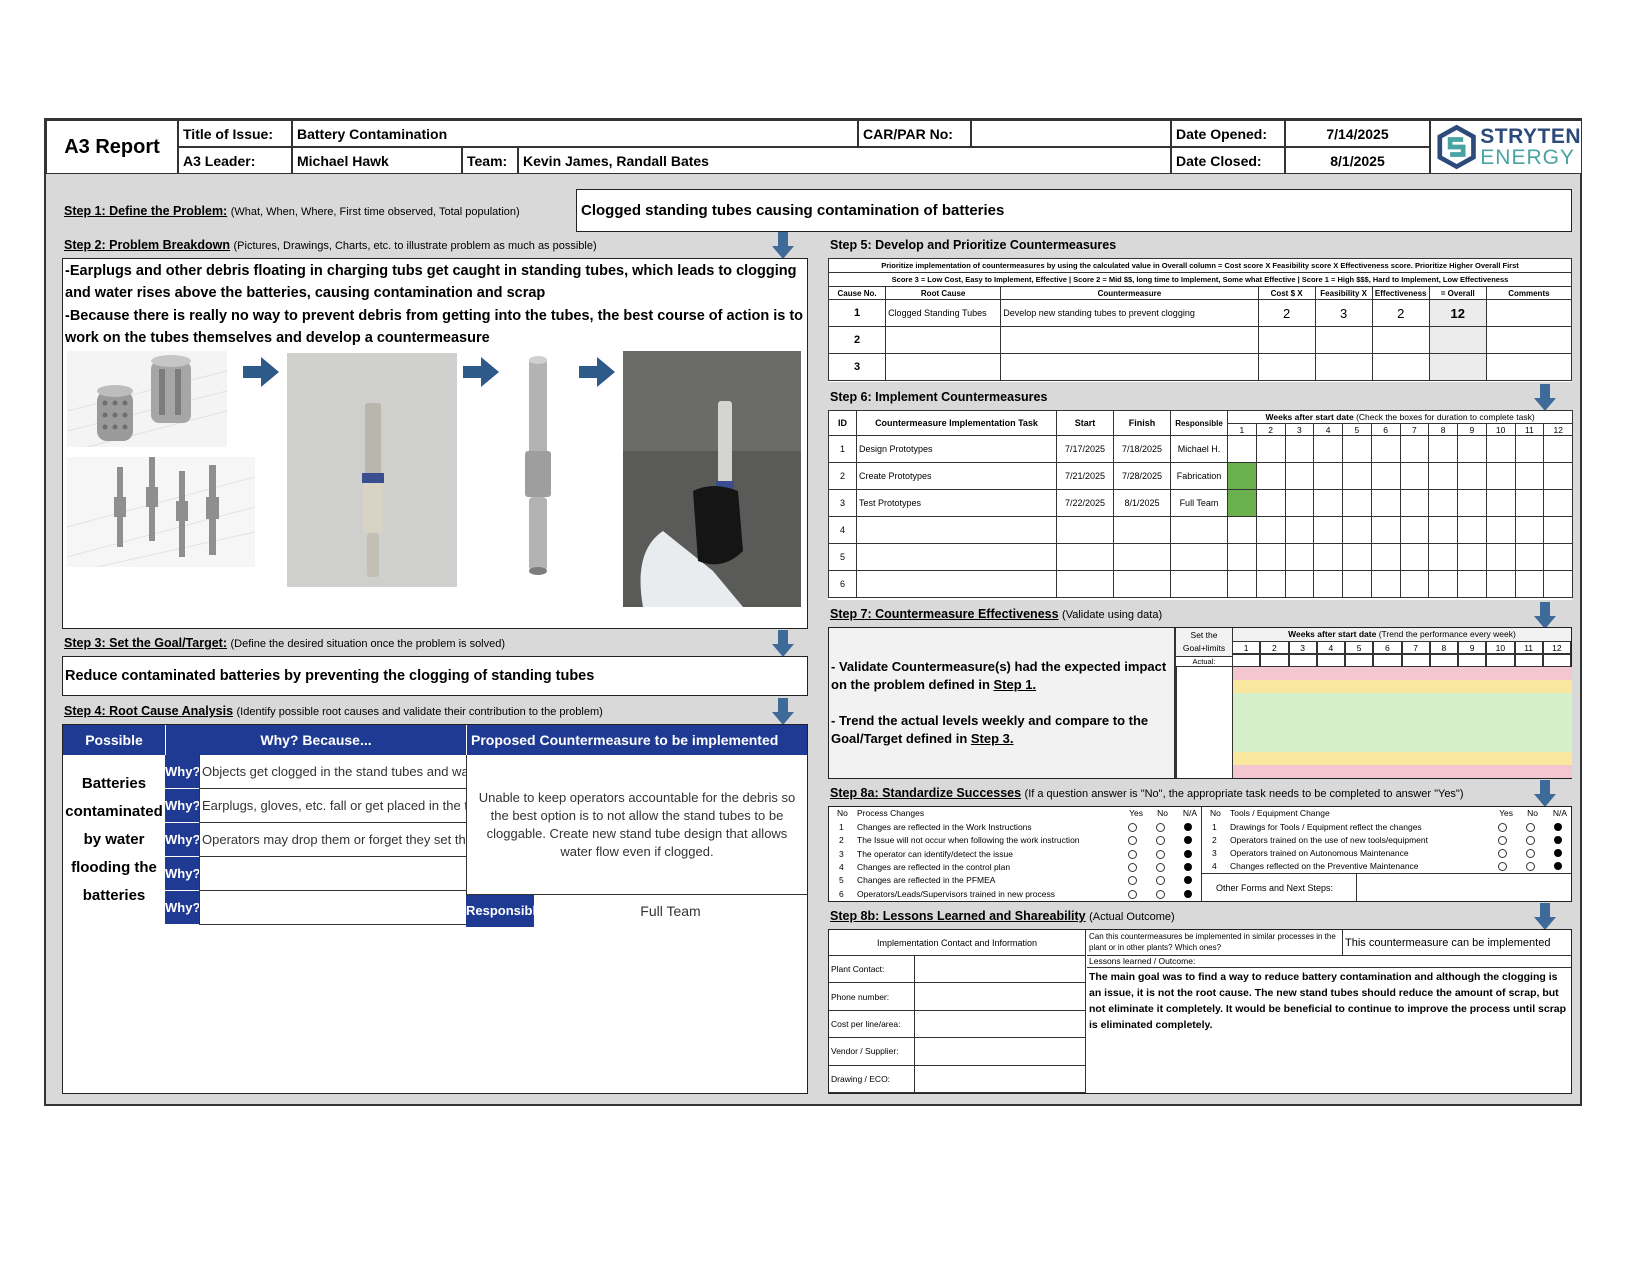 This screenshot has width=1650, height=1275. Describe the element at coordinates (1463, 887) in the screenshot. I see `other-forms-field` at that location.